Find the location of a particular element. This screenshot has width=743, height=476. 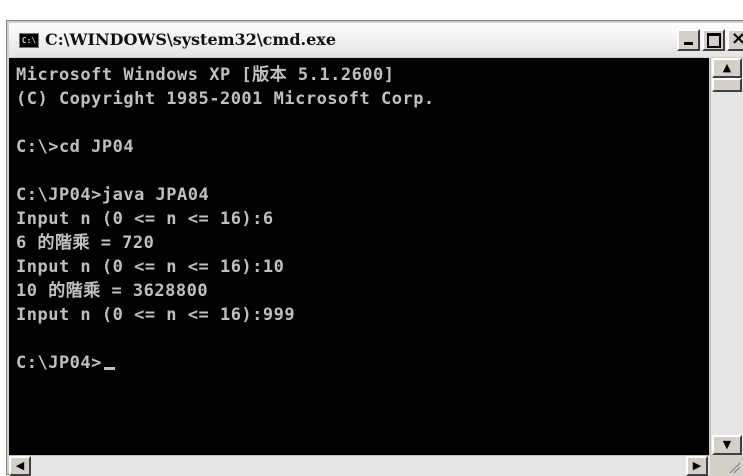

maximize-button is located at coordinates (713, 40).